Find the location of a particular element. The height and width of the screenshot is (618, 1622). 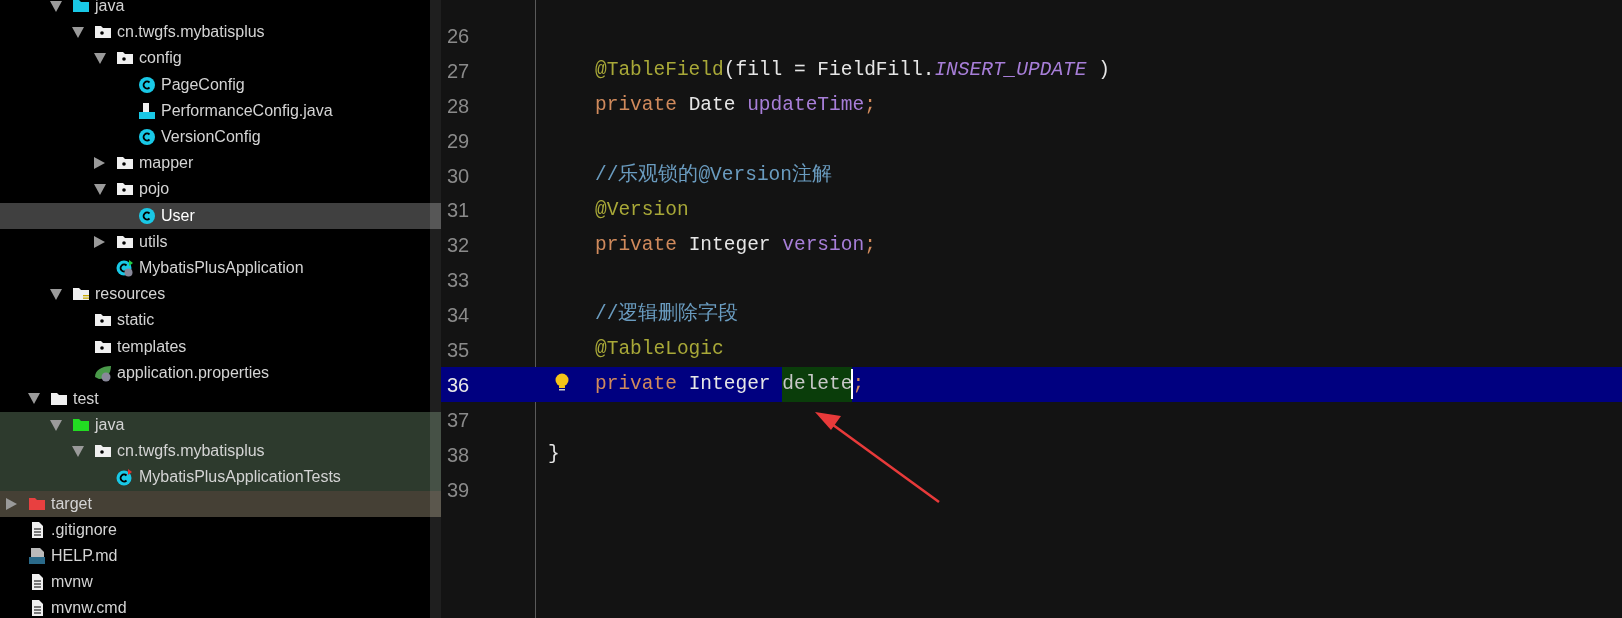

line-number: 38 is located at coordinates (458, 455).